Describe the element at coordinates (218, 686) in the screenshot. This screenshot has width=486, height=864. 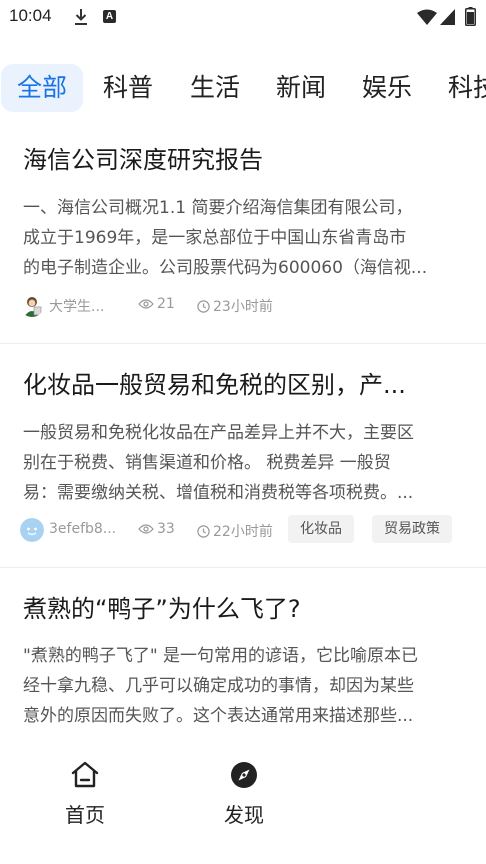
I see `summary-line: 经十拿九稳、几乎可以确定成功的事情，却因为某些` at that location.